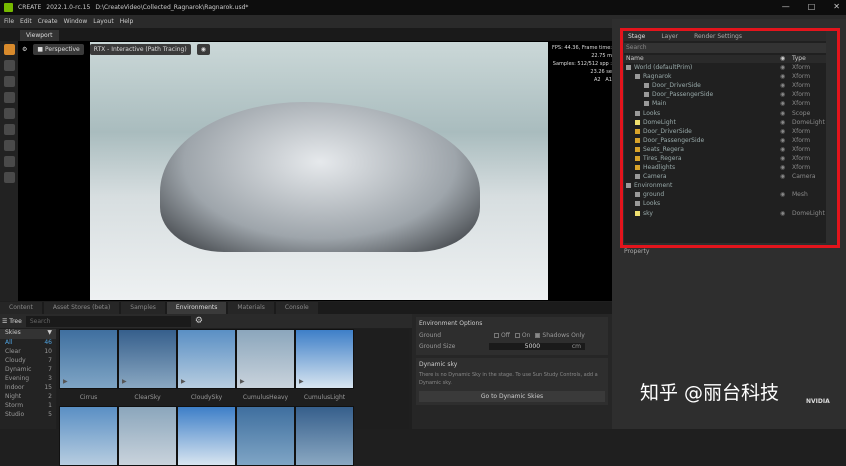 This screenshot has height=466, width=846. Describe the element at coordinates (9, 145) in the screenshot. I see `play-tool-icon` at that location.